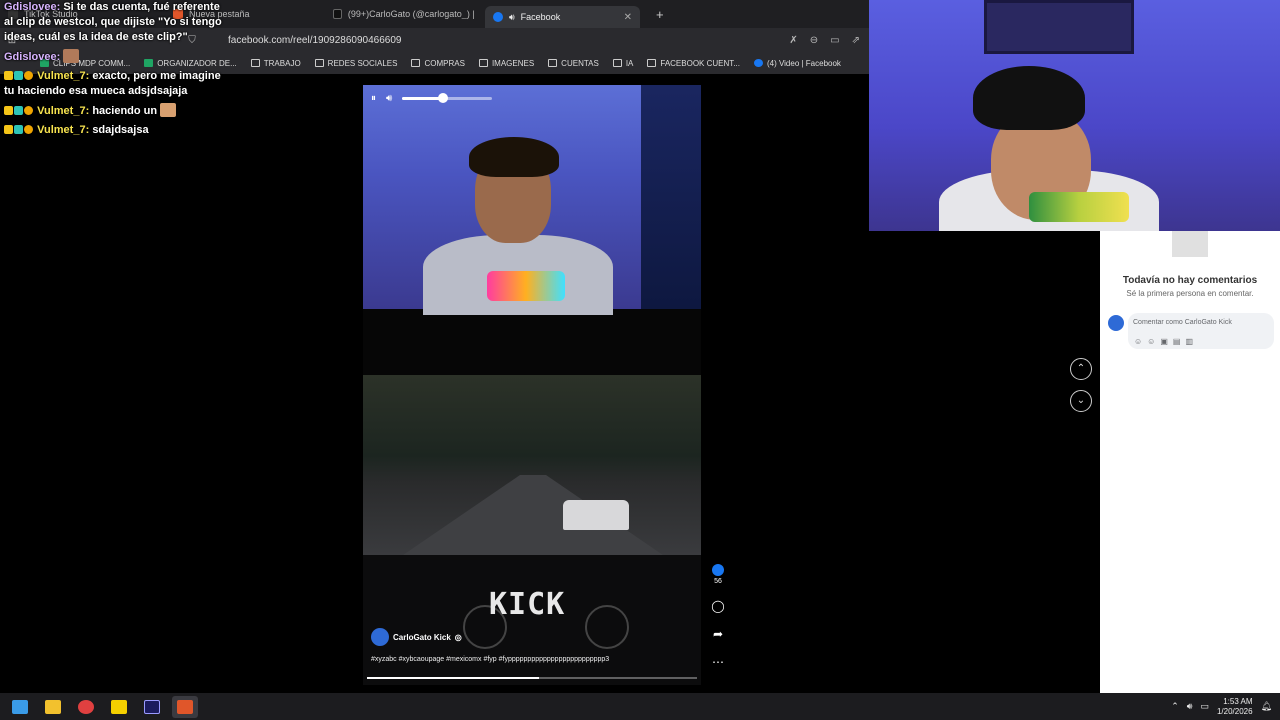 This screenshot has height=720, width=1280. I want to click on volume-knob, so click(442, 98).